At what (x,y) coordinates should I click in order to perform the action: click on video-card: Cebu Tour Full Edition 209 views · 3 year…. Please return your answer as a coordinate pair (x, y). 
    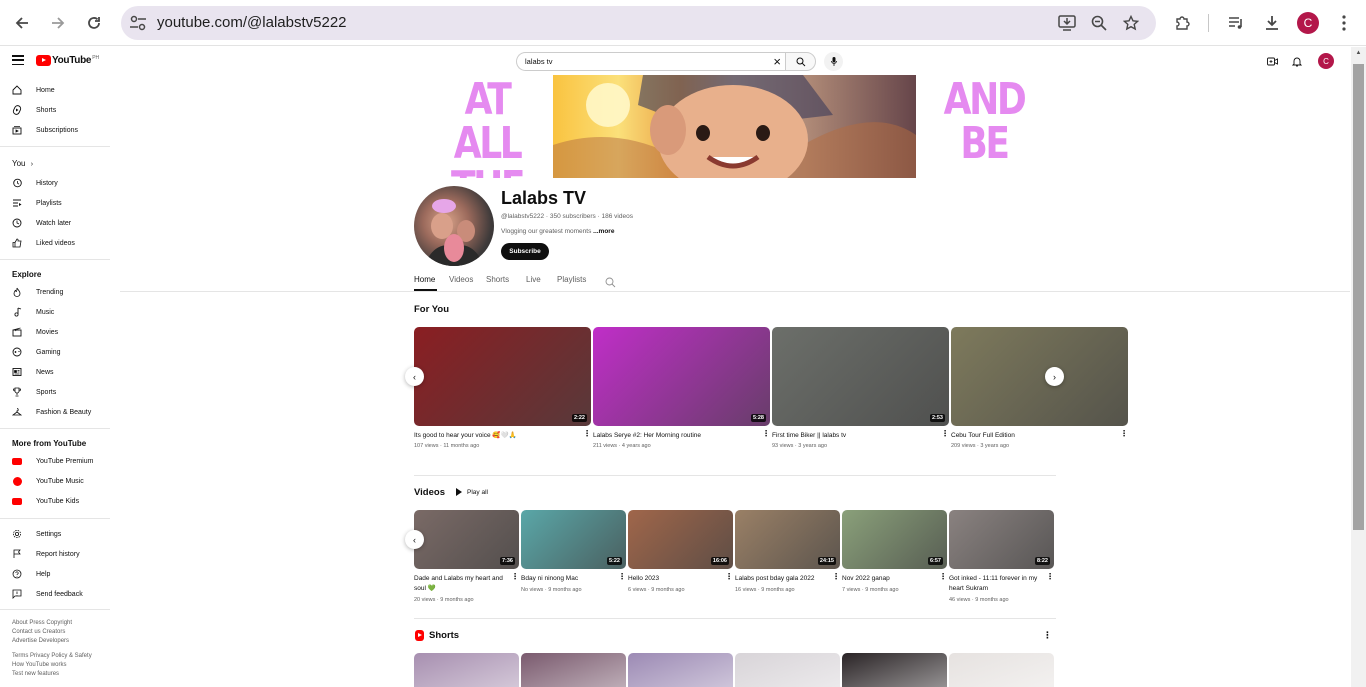
    Looking at the image, I should click on (1039, 396).